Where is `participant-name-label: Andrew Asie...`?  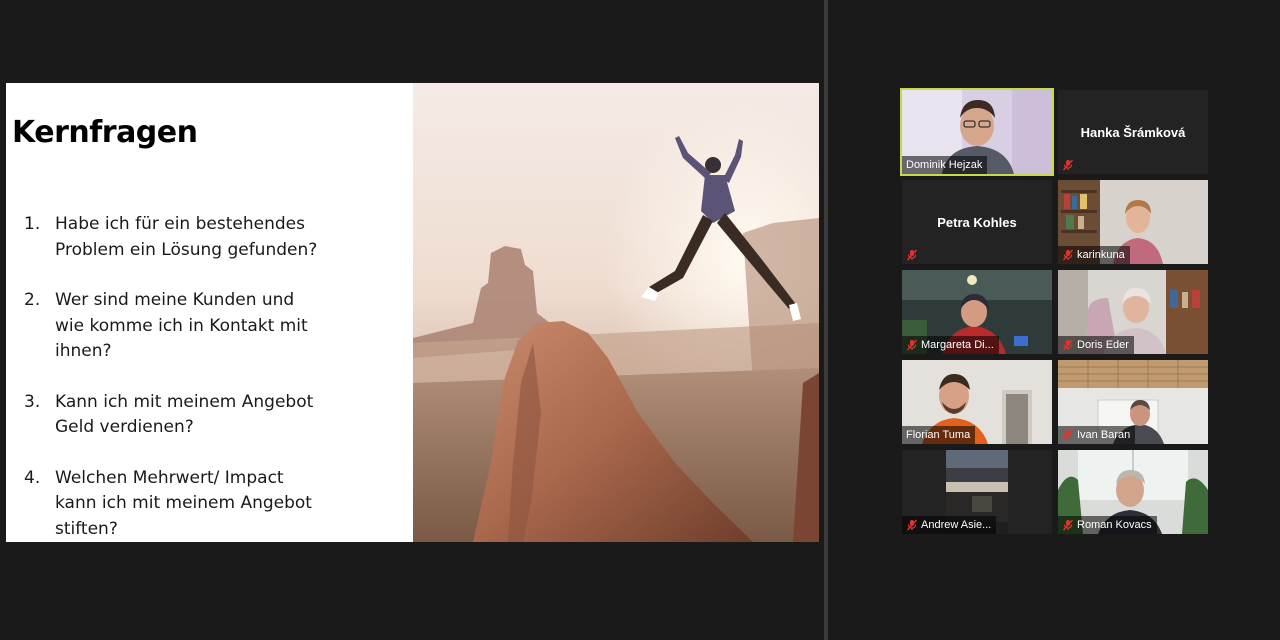
participant-name-label: Andrew Asie... is located at coordinates (949, 525).